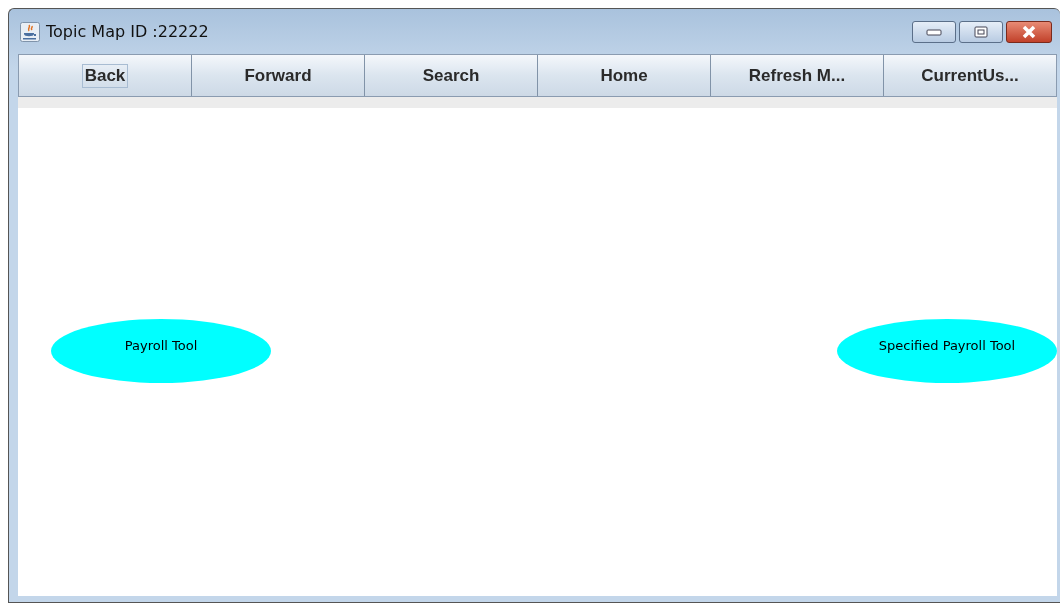 This screenshot has width=1060, height=603. I want to click on close-icon, so click(1029, 31).